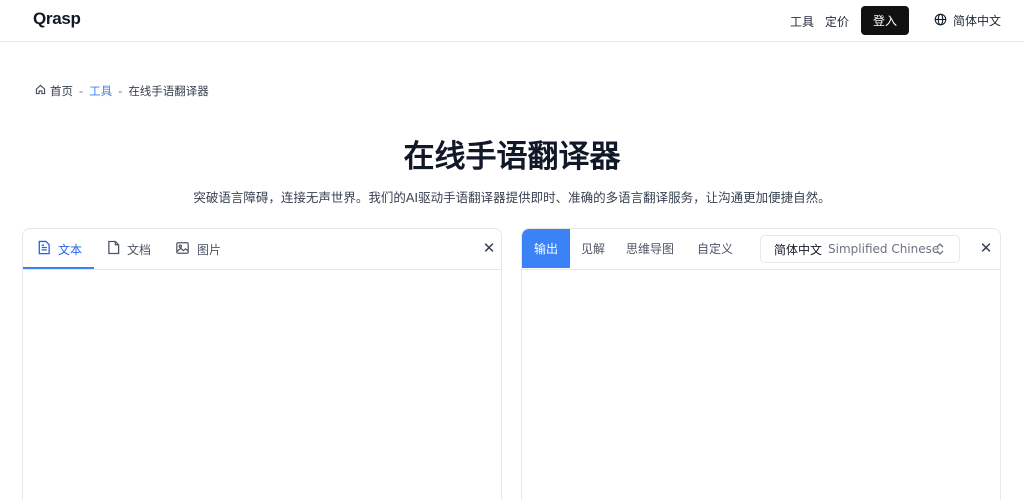 The image size is (1024, 500). I want to click on text-file-icon, so click(44, 249).